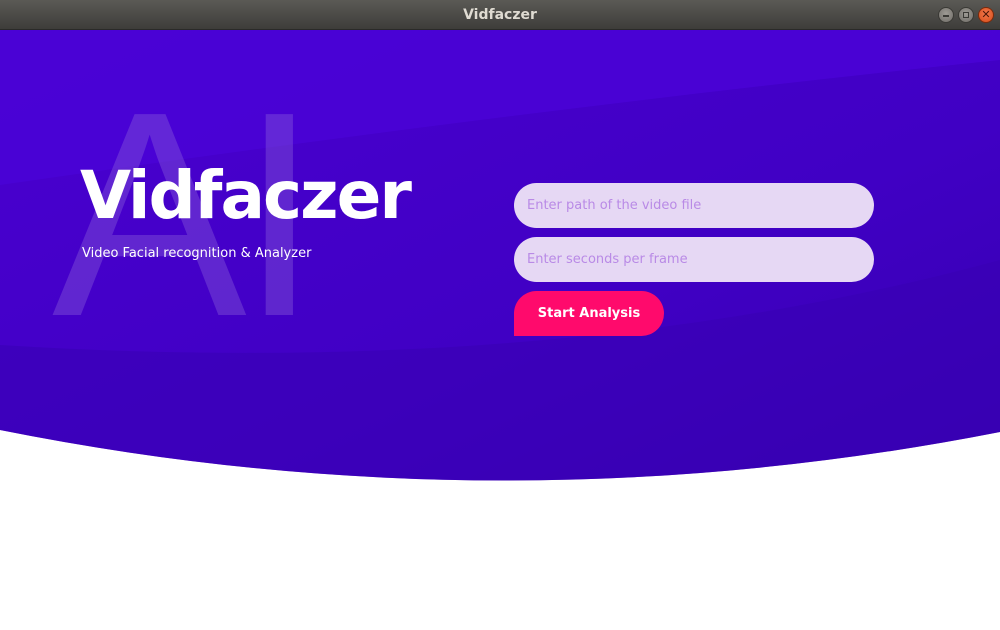 This screenshot has height=630, width=1000. I want to click on minimize-icon, so click(946, 16).